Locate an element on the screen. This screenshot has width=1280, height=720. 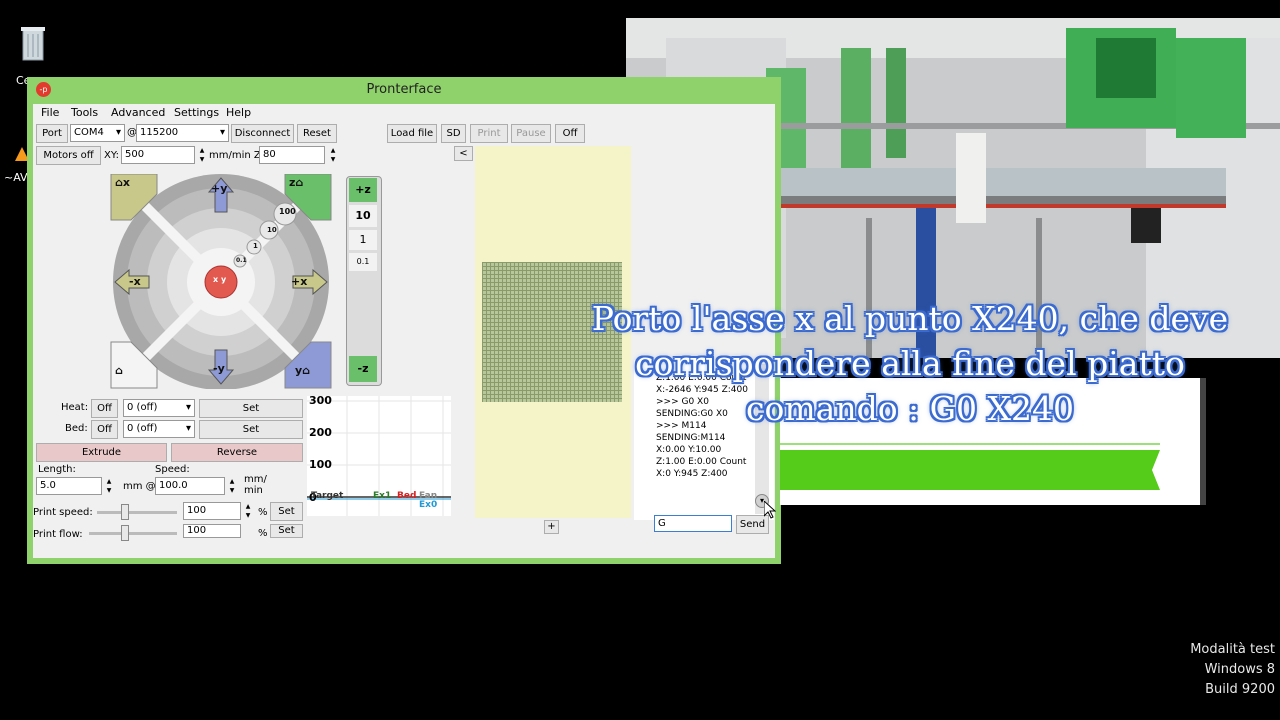
log-line: X:0 Y:945 Z:400 is located at coordinates (692, 474).